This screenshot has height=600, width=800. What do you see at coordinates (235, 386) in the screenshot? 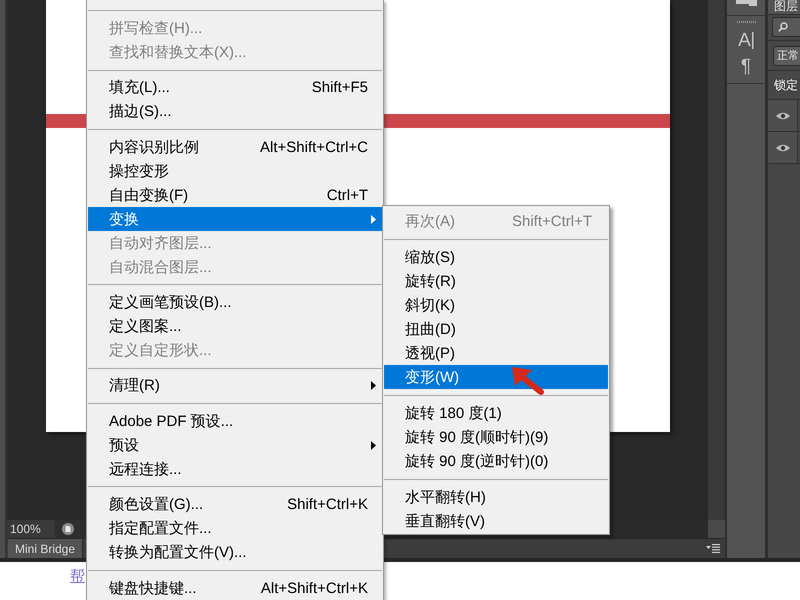
I see `menu-item: 清理(R)` at bounding box center [235, 386].